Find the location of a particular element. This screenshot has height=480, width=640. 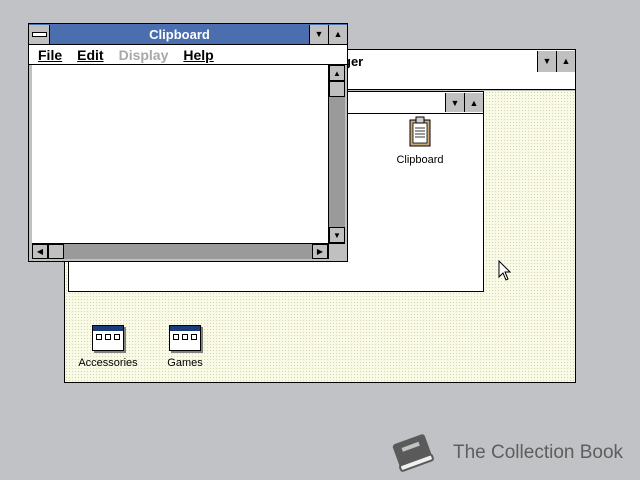

system-menu-button is located at coordinates (39, 34).